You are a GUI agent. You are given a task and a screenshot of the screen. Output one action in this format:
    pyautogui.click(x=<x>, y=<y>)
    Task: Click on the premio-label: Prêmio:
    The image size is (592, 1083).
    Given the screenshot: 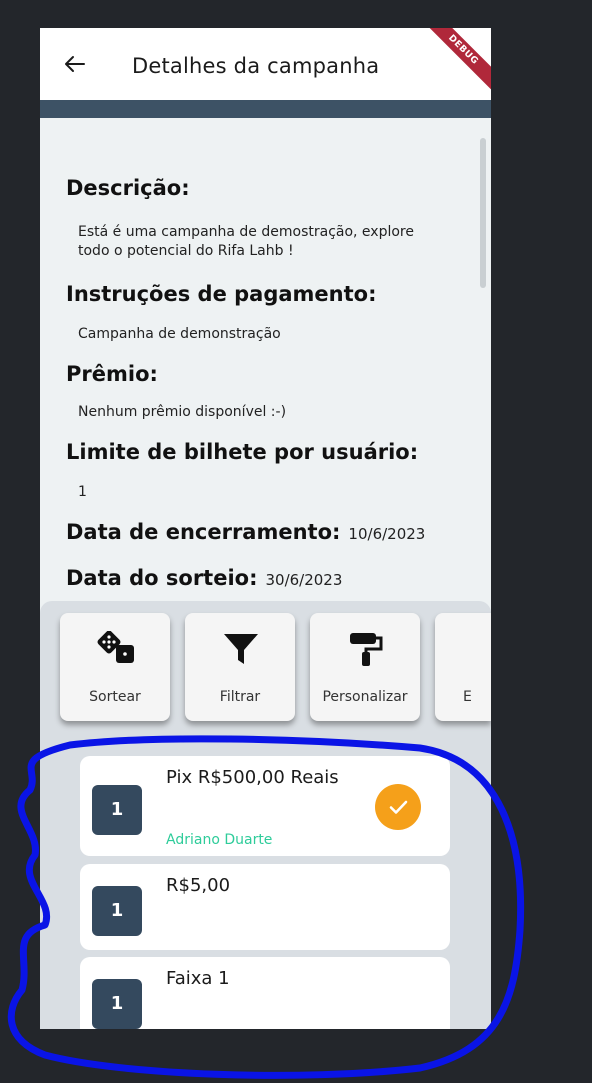 What is the action you would take?
    pyautogui.click(x=112, y=374)
    